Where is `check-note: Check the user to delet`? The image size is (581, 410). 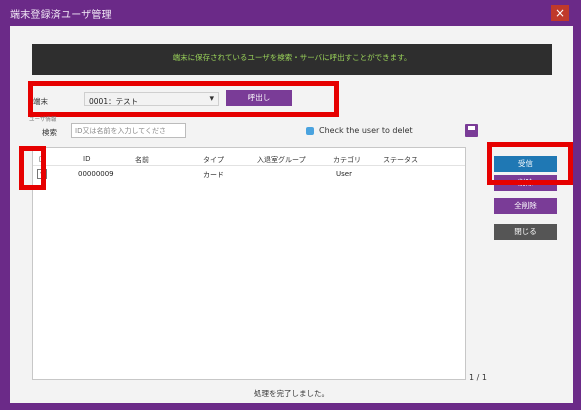
check-note: Check the user to delet is located at coordinates (366, 130).